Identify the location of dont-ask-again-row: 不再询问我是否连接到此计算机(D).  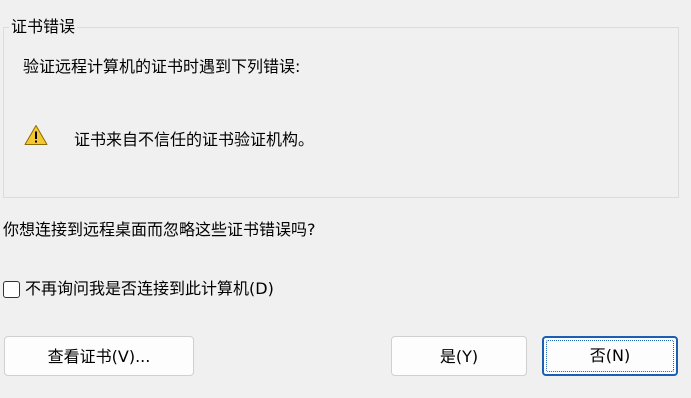
(138, 289).